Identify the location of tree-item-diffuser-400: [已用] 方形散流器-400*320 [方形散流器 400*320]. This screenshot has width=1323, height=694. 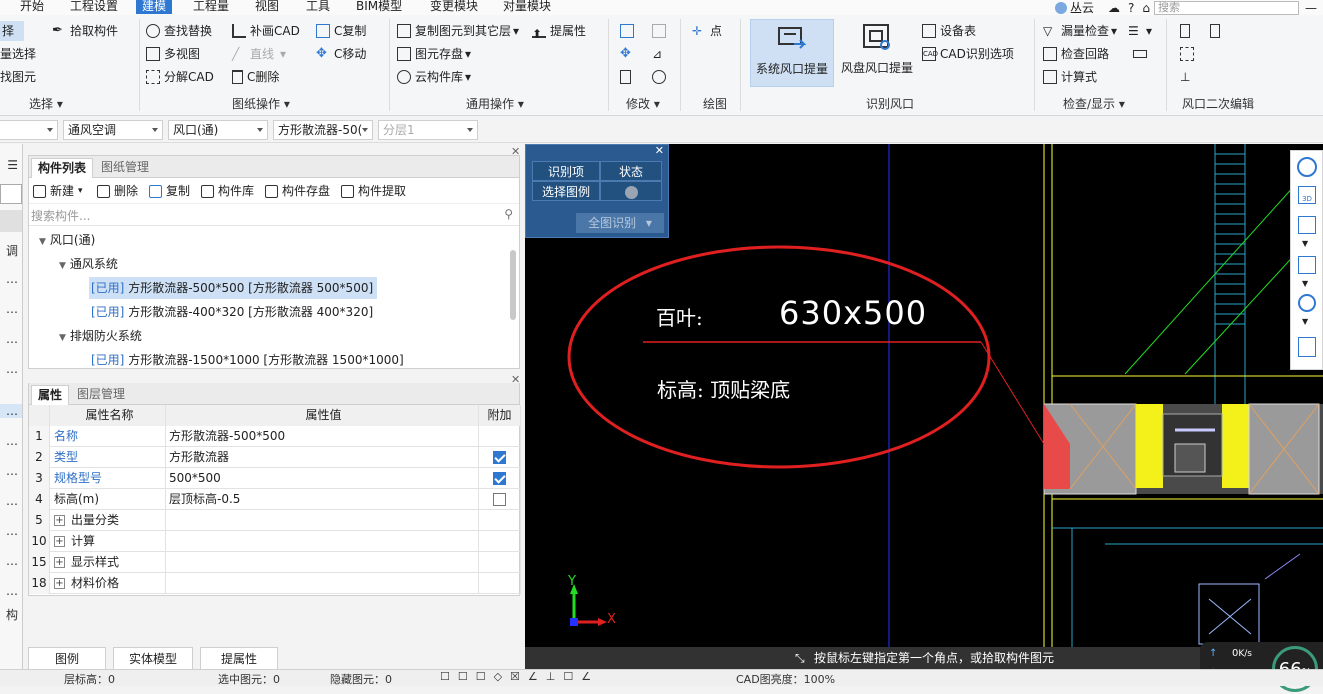
(231, 312).